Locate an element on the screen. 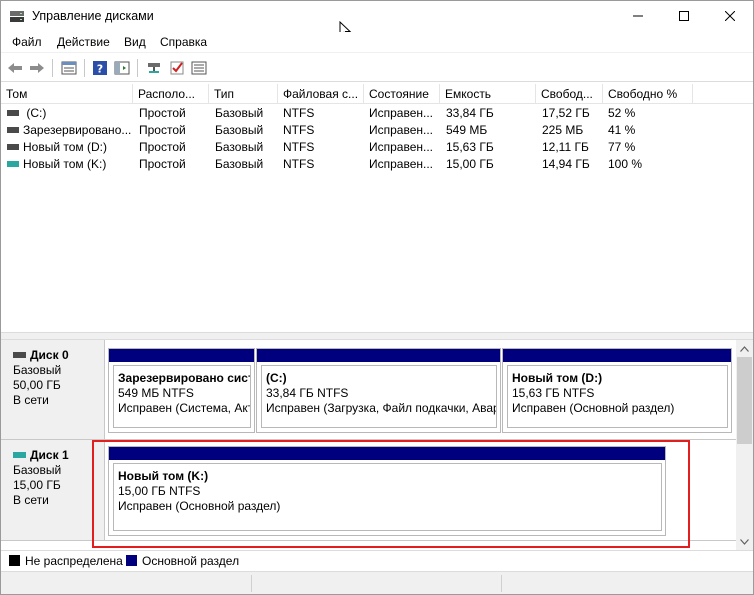 This screenshot has height=595, width=754. properties-icon is located at coordinates (69, 68).